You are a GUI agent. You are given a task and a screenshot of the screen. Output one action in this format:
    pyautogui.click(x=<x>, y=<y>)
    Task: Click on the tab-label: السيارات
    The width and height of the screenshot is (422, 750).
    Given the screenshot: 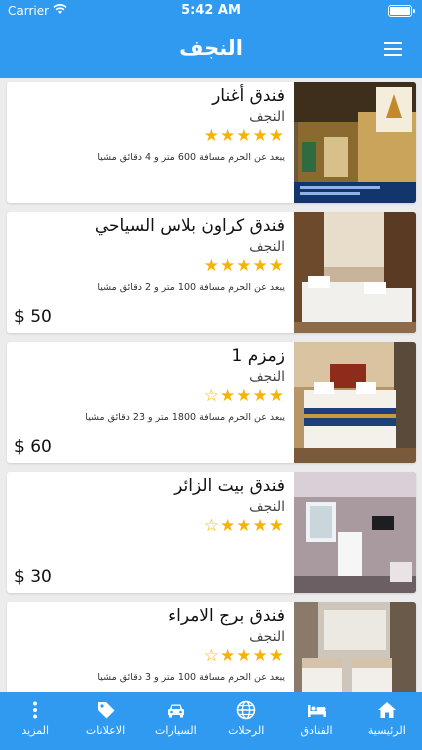 What is the action you would take?
    pyautogui.click(x=176, y=730)
    